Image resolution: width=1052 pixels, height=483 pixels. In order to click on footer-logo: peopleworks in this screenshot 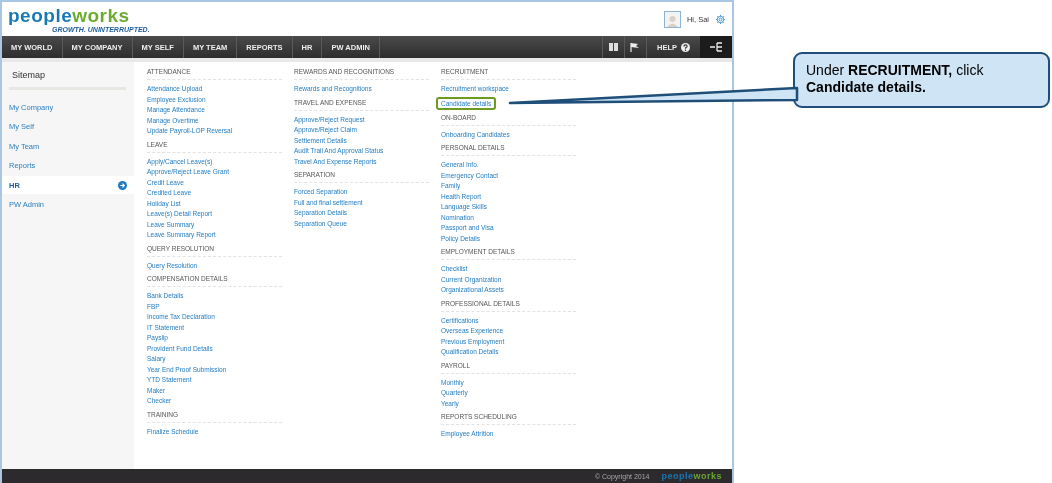, I will do `click(691, 476)`.